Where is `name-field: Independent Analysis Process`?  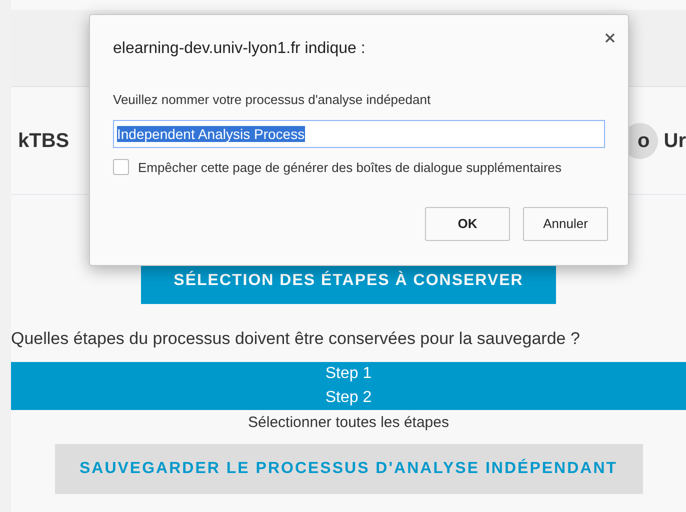
name-field: Independent Analysis Process is located at coordinates (359, 134).